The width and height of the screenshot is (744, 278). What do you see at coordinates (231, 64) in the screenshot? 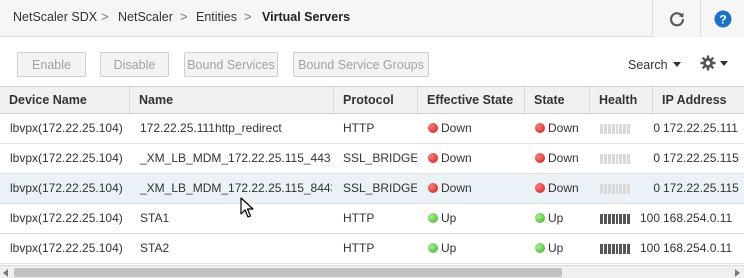
I see `bound-services-button: Bound Services` at bounding box center [231, 64].